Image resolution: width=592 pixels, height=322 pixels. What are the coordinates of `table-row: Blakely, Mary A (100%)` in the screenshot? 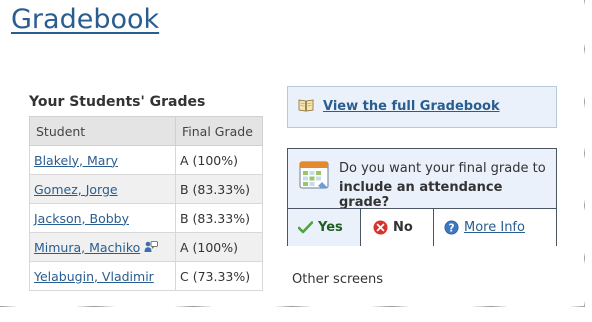 It's located at (146, 160).